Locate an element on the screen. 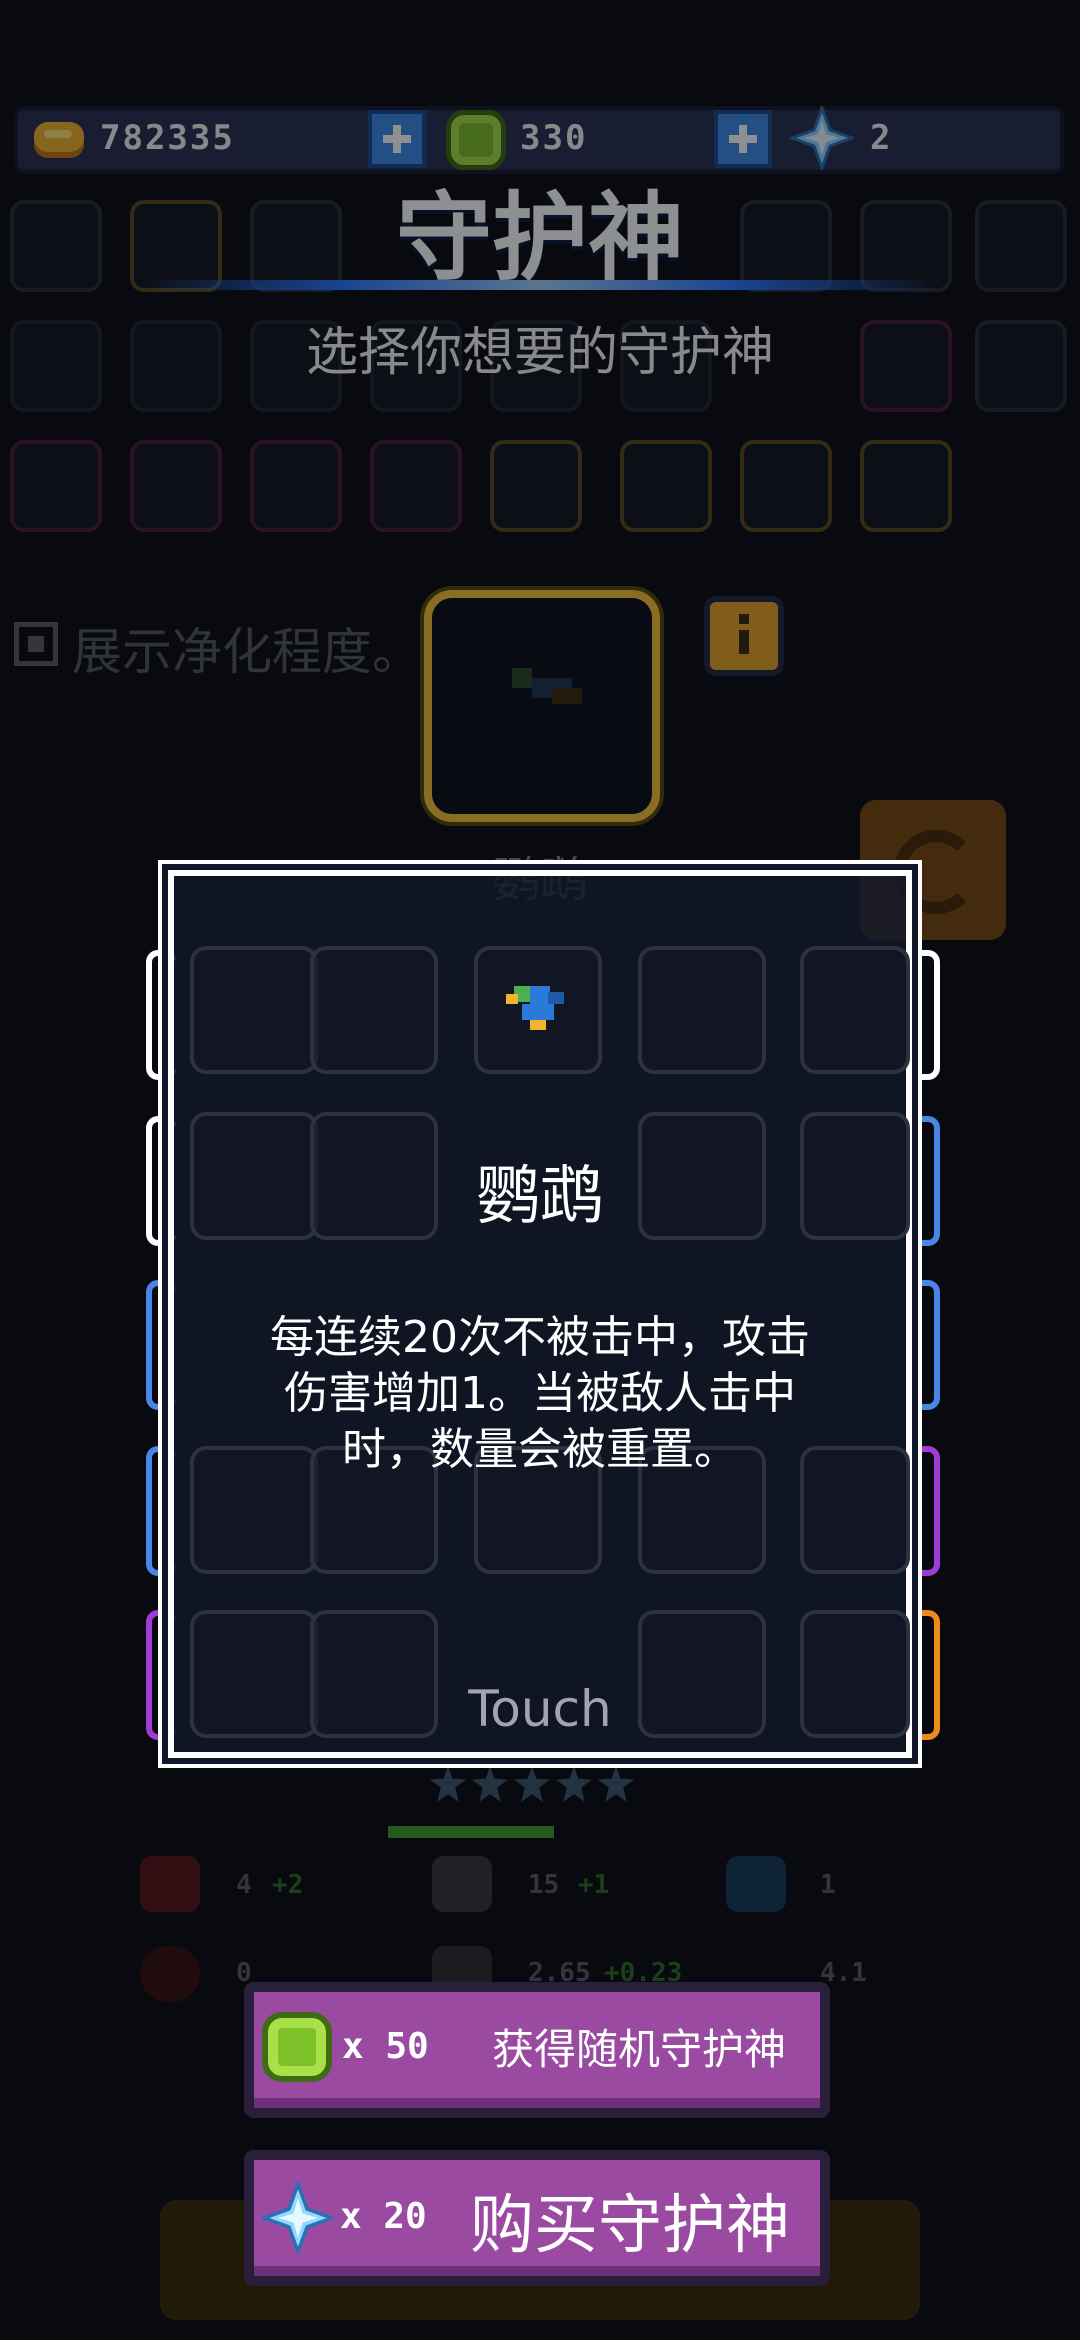  get-random-guardian-label: 获得随机守护神 is located at coordinates (639, 2049).